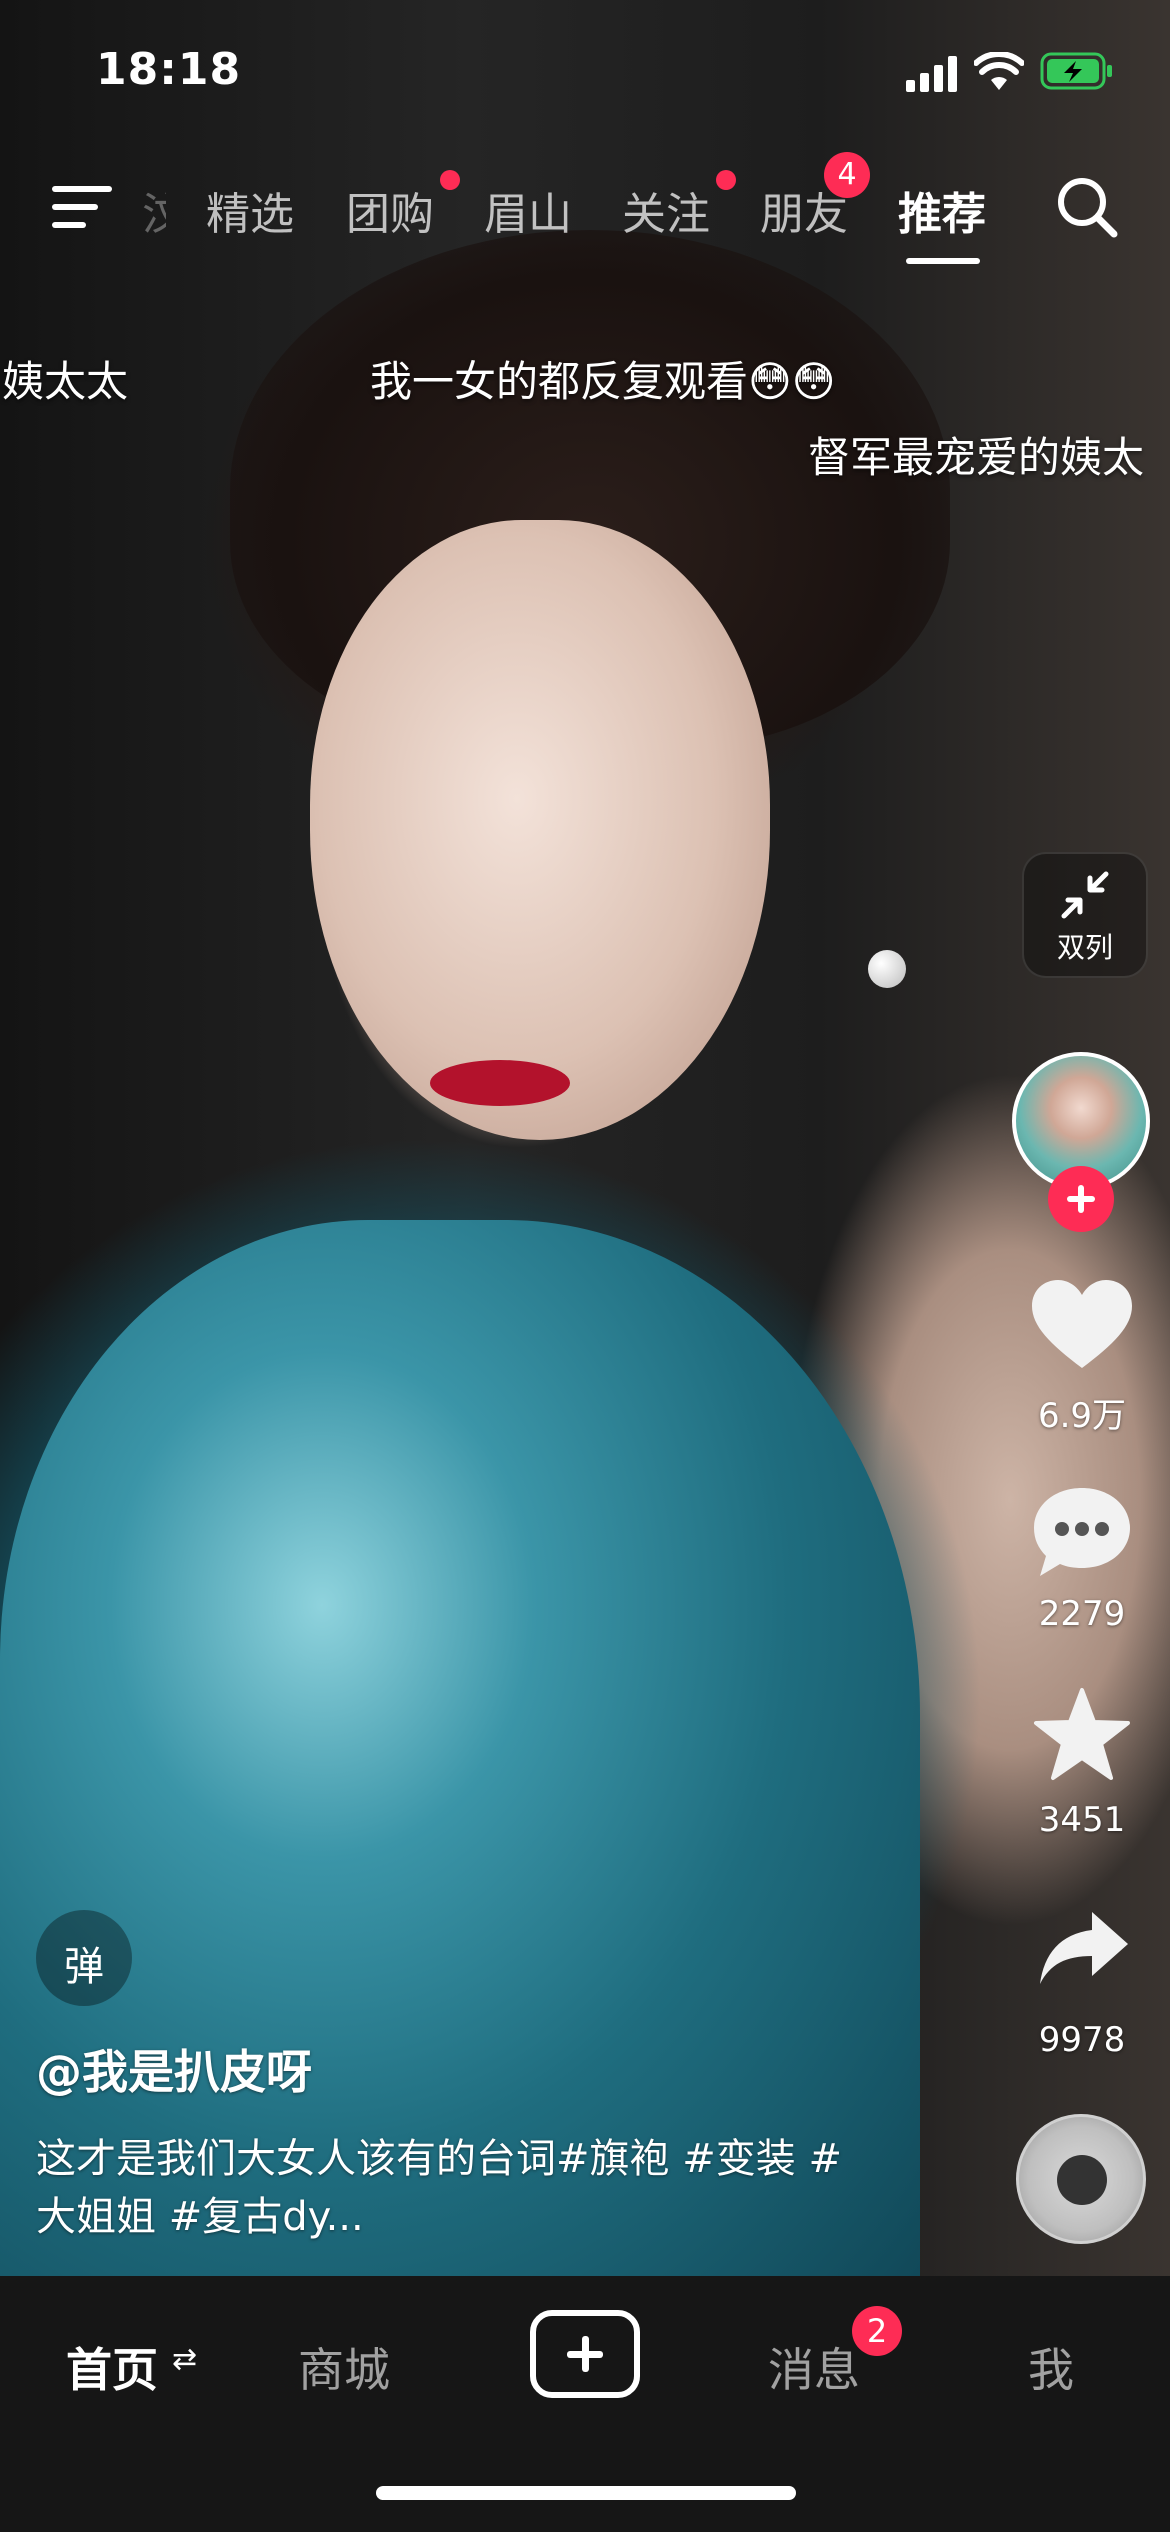  What do you see at coordinates (1084, 947) in the screenshot?
I see `dual-column-label: 双列` at bounding box center [1084, 947].